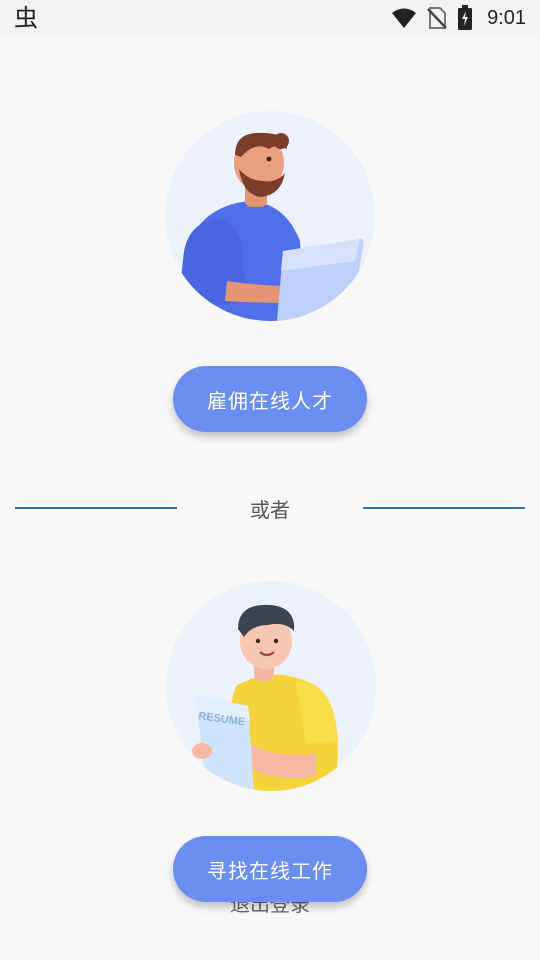 This screenshot has height=960, width=540. What do you see at coordinates (465, 17) in the screenshot?
I see `battery-charging-icon` at bounding box center [465, 17].